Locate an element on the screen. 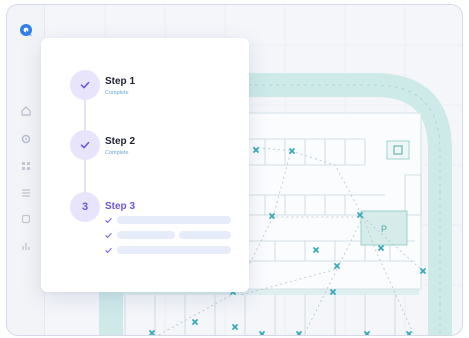 This screenshot has height=338, width=469. list-icon is located at coordinates (26, 193).